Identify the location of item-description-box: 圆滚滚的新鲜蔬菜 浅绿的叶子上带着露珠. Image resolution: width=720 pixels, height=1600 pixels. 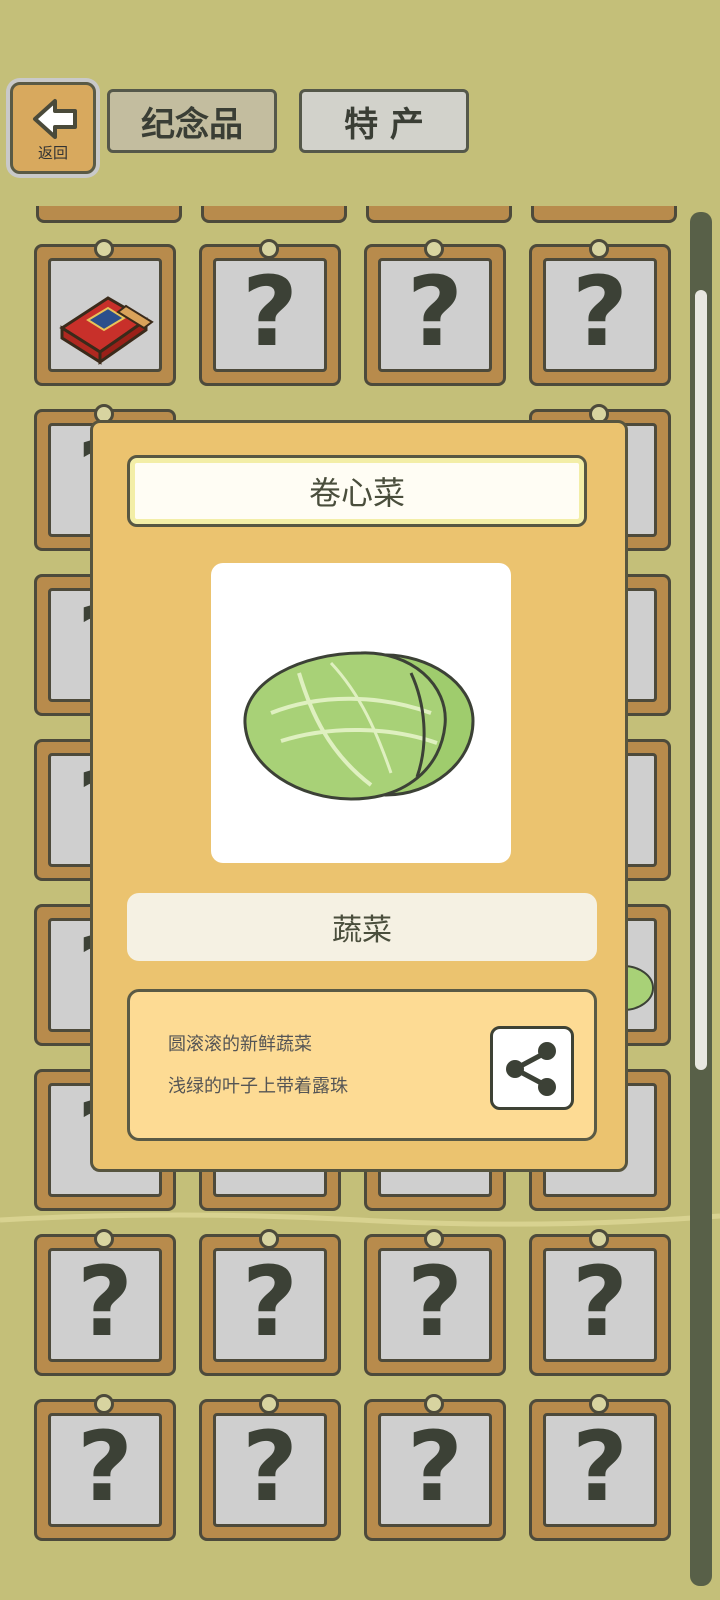
(362, 1065).